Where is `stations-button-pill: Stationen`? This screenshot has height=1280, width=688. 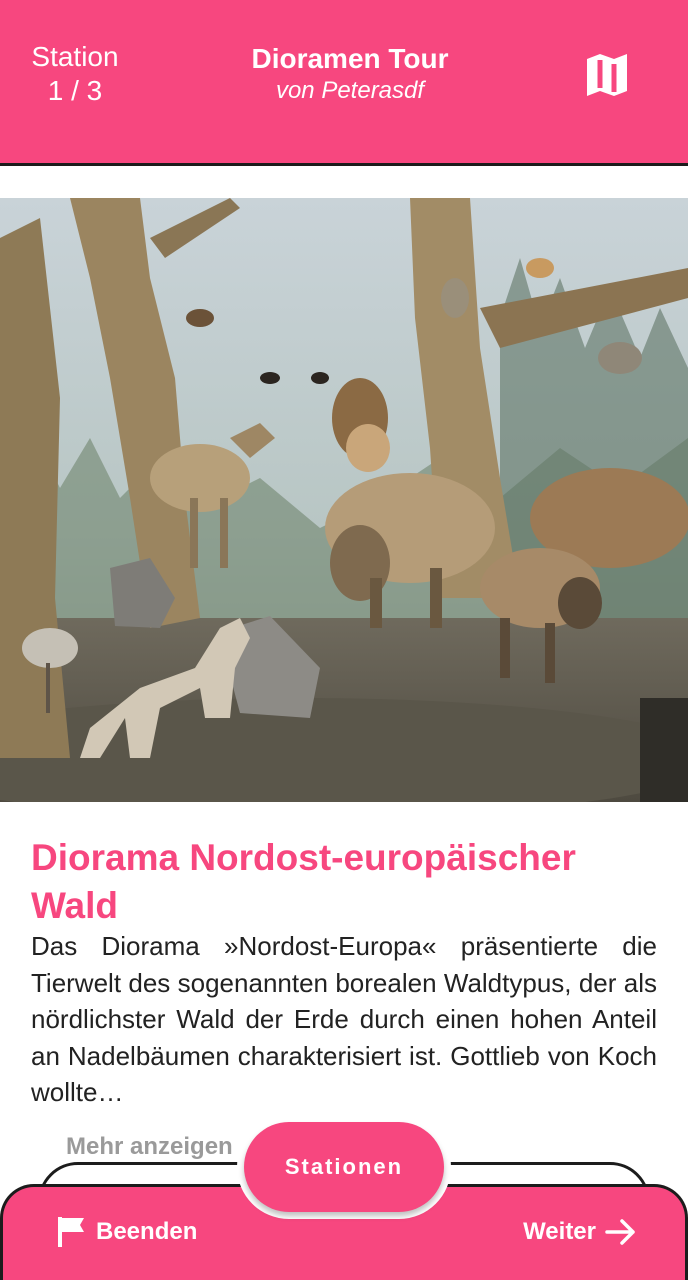
stations-button-pill: Stationen is located at coordinates (344, 1167).